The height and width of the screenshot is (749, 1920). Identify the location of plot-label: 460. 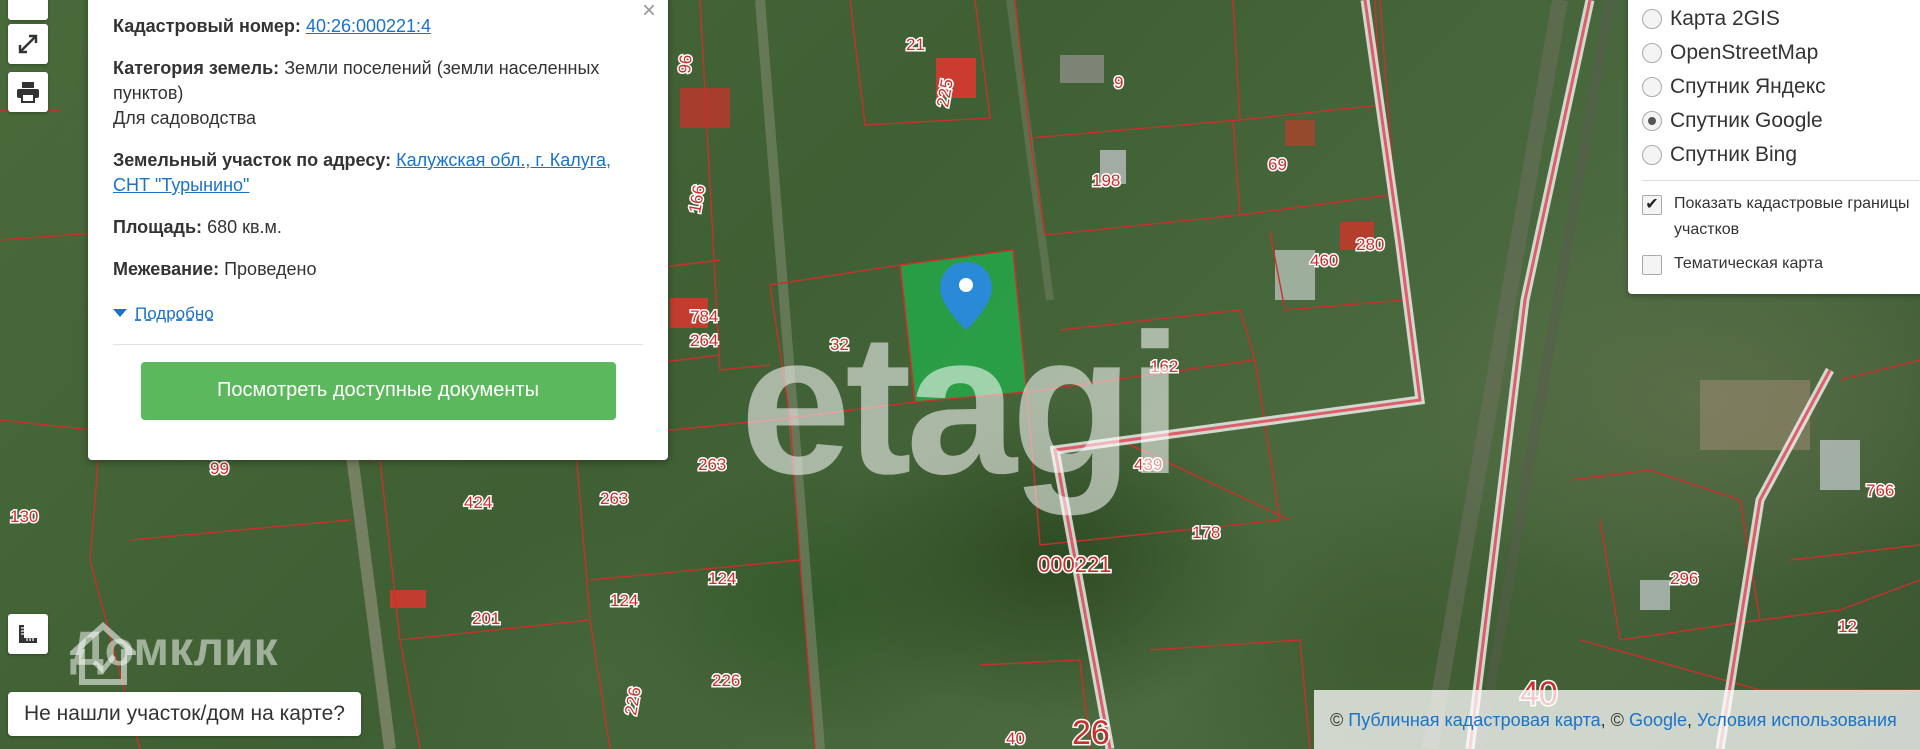
(1324, 261).